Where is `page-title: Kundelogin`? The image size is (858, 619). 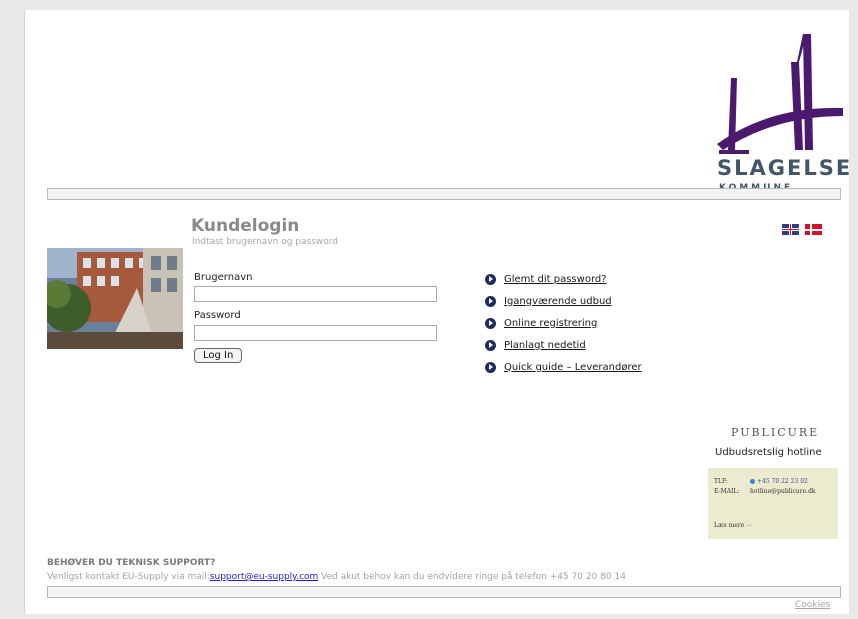 page-title: Kundelogin is located at coordinates (245, 226).